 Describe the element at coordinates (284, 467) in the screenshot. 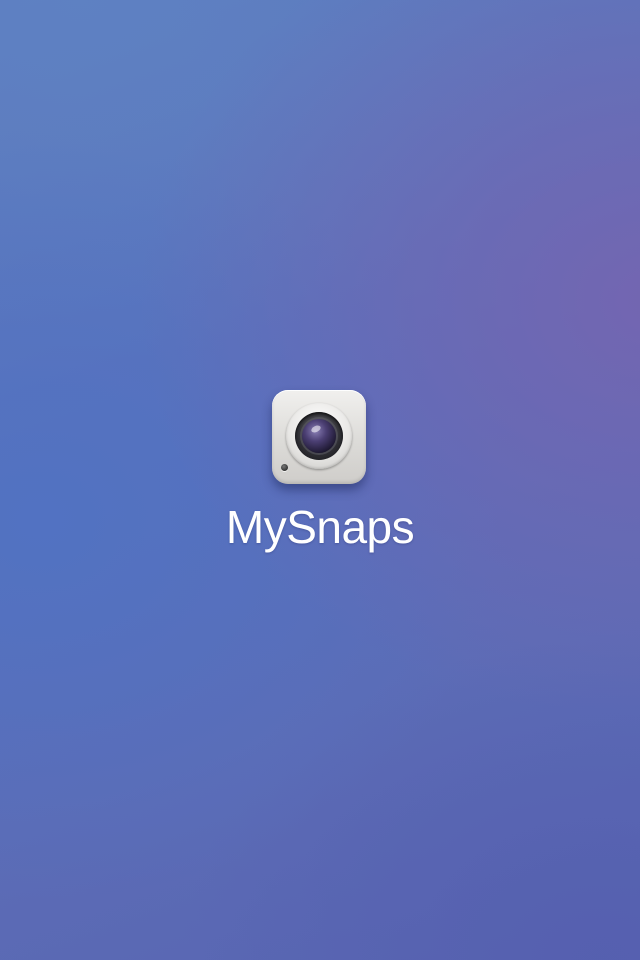

I see `indicator-dot` at that location.